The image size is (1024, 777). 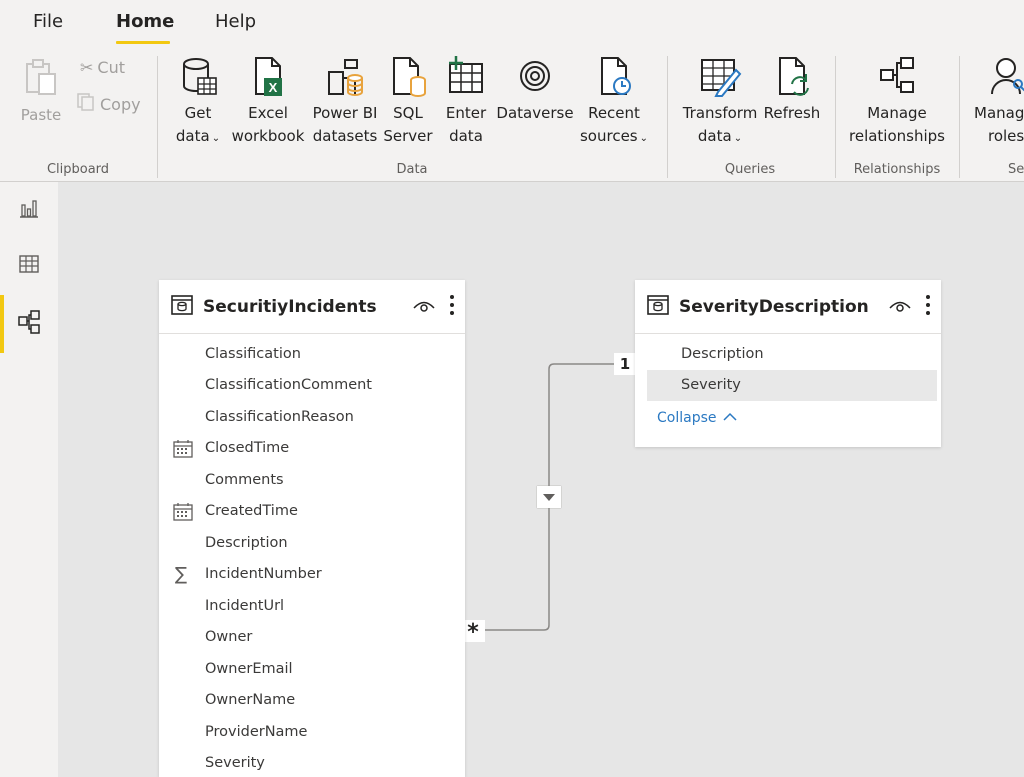 I want to click on dataverse-icon, so click(x=535, y=76).